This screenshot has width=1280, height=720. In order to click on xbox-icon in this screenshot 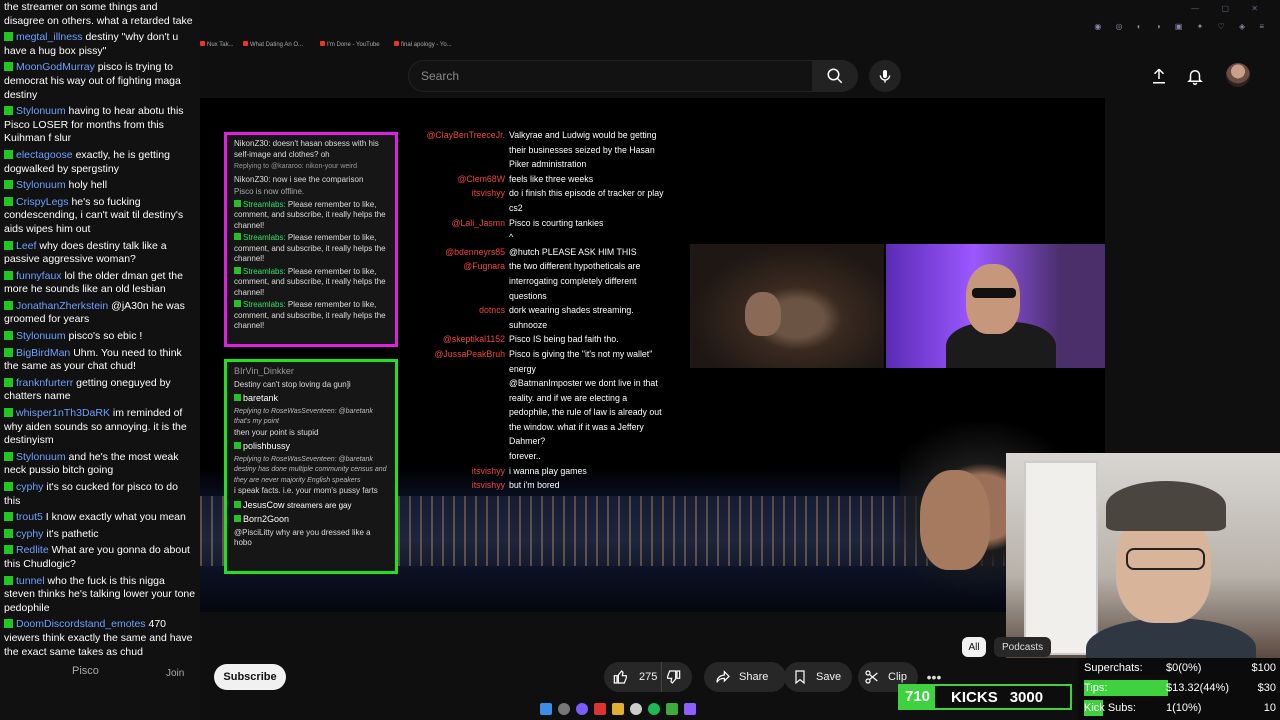, I will do `click(672, 709)`.